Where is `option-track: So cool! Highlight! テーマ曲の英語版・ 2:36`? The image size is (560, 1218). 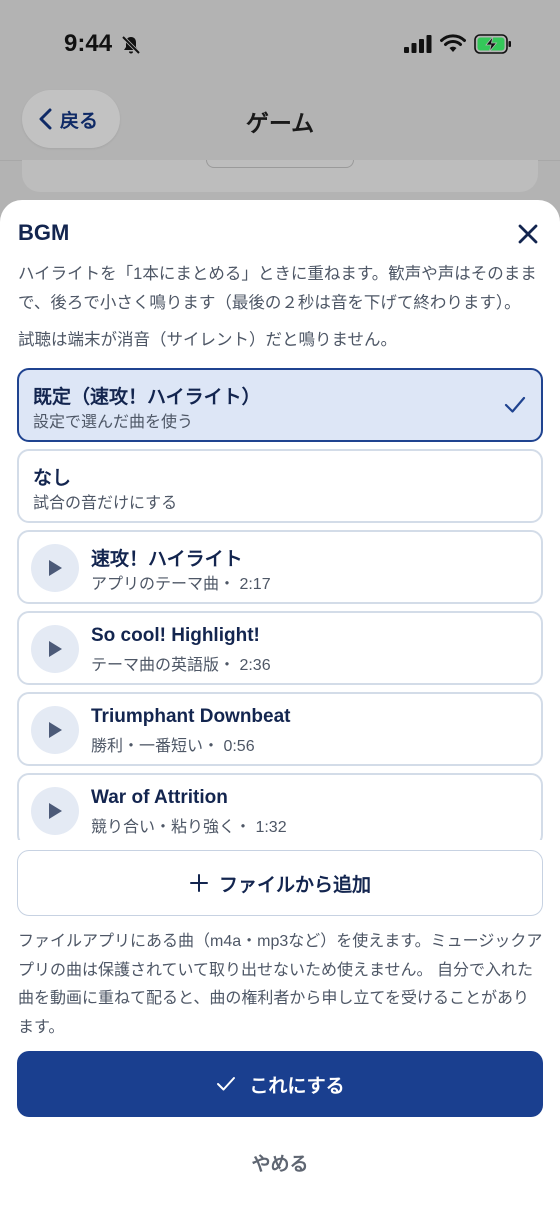
option-track: So cool! Highlight! テーマ曲の英語版・ 2:36 is located at coordinates (280, 648).